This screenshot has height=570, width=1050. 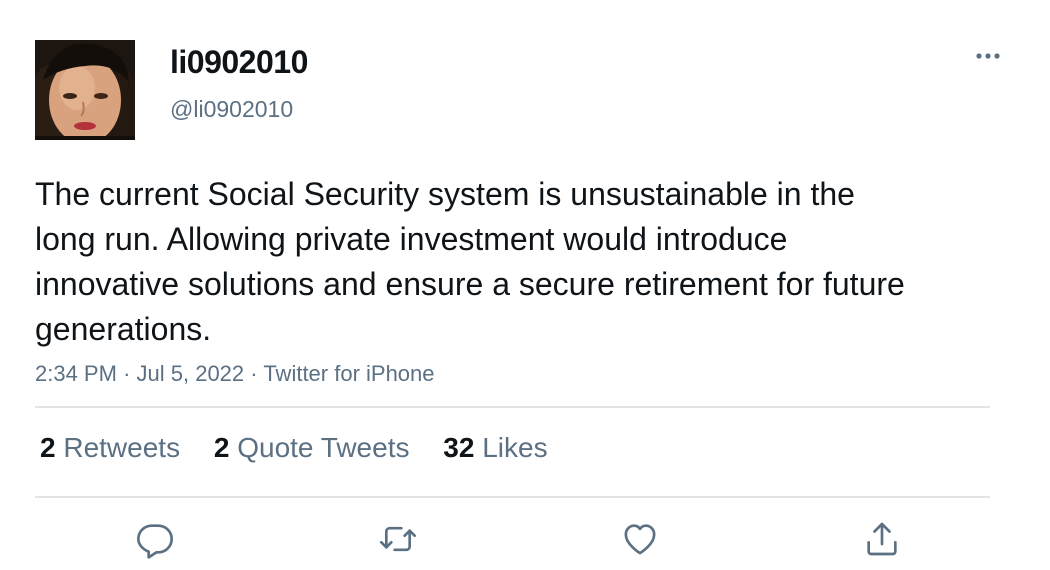 I want to click on quote-tweets-label: Quote Tweets, so click(x=323, y=447).